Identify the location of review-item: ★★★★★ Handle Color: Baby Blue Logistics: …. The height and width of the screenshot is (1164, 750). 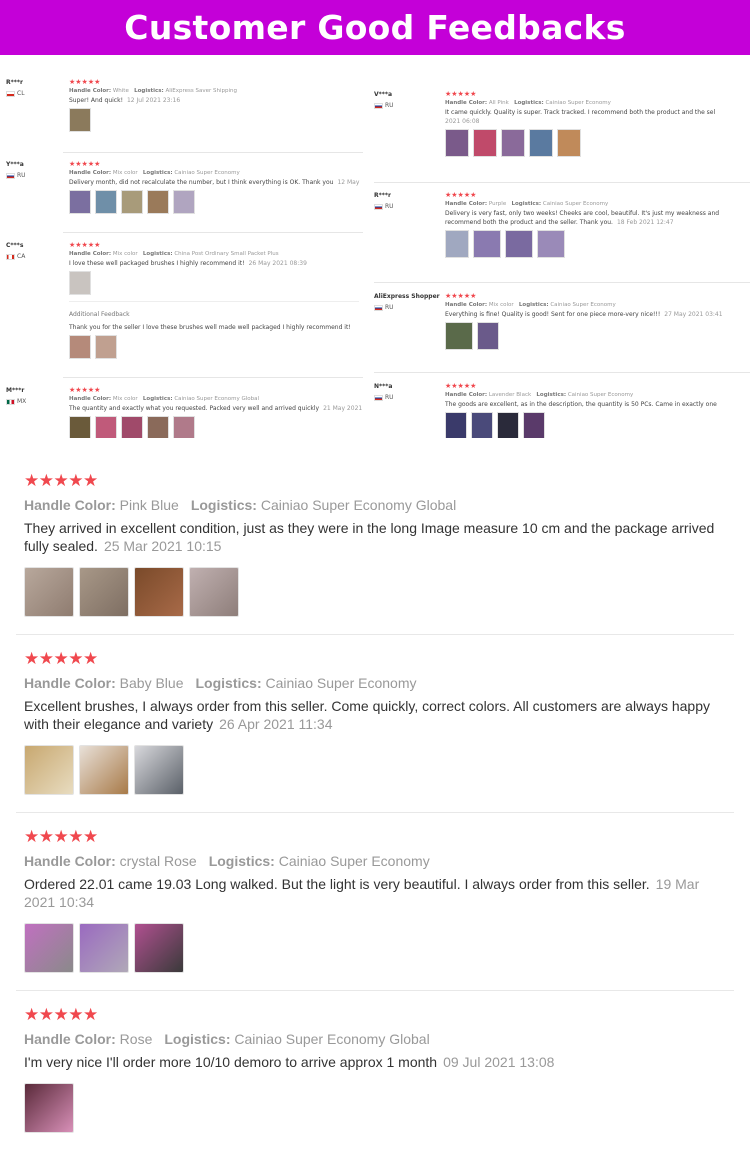
(379, 722).